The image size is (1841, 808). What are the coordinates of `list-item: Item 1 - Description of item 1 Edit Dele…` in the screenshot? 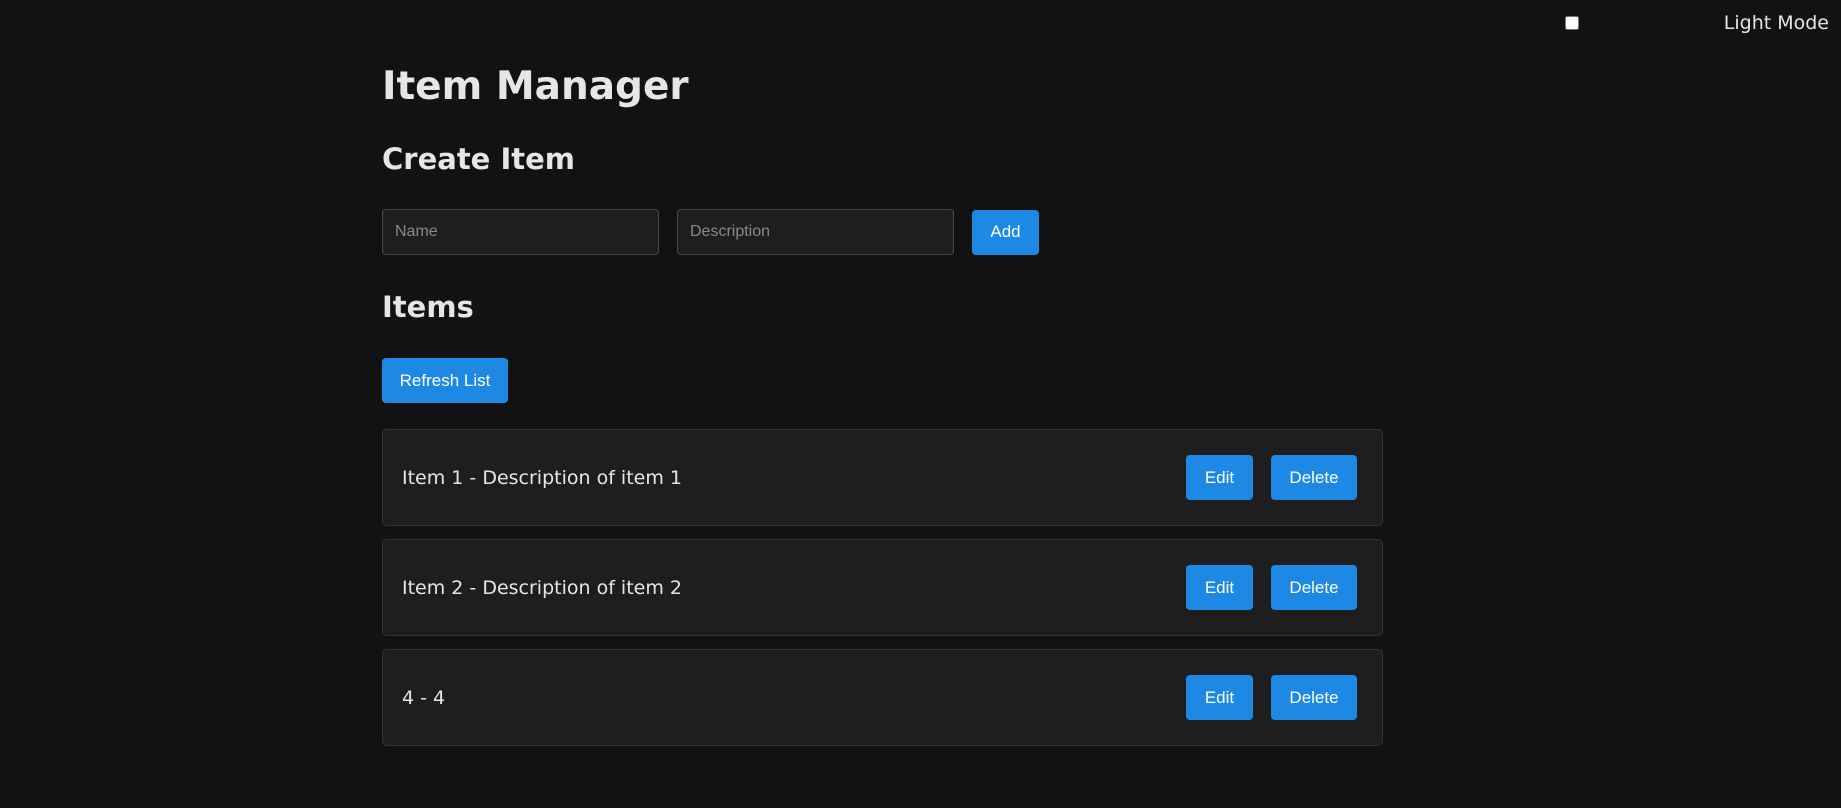 It's located at (882, 477).